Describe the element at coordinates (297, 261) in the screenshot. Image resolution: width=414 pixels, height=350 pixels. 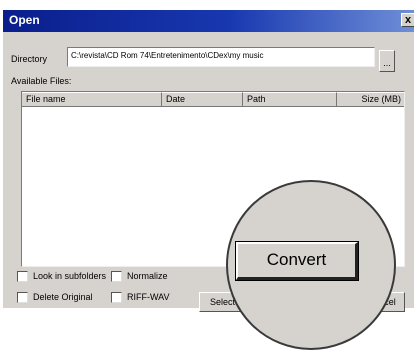
I see `convert-button: Convert` at that location.